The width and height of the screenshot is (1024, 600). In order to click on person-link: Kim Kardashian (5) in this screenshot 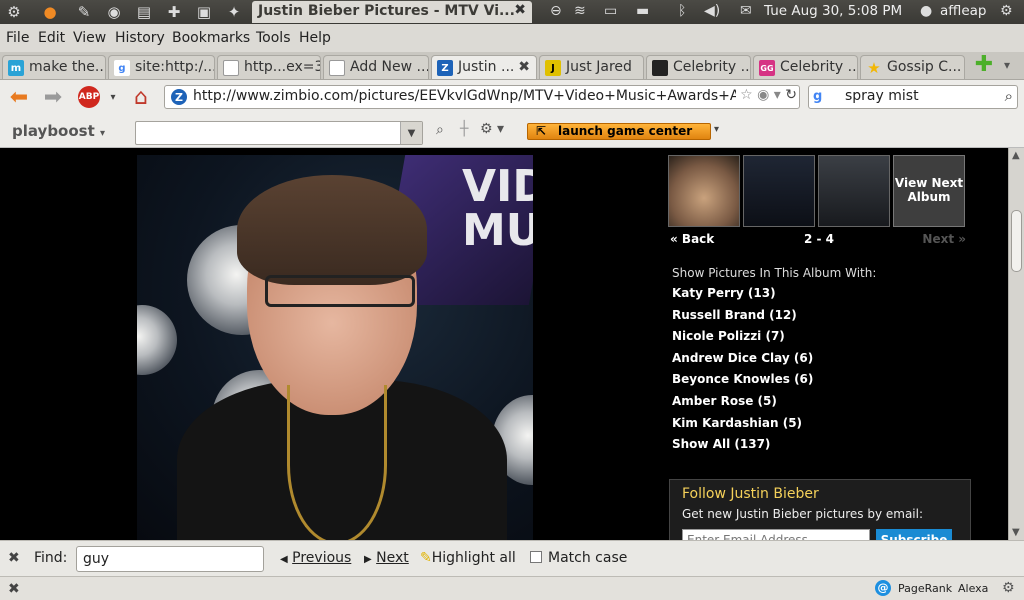, I will do `click(742, 427)`.